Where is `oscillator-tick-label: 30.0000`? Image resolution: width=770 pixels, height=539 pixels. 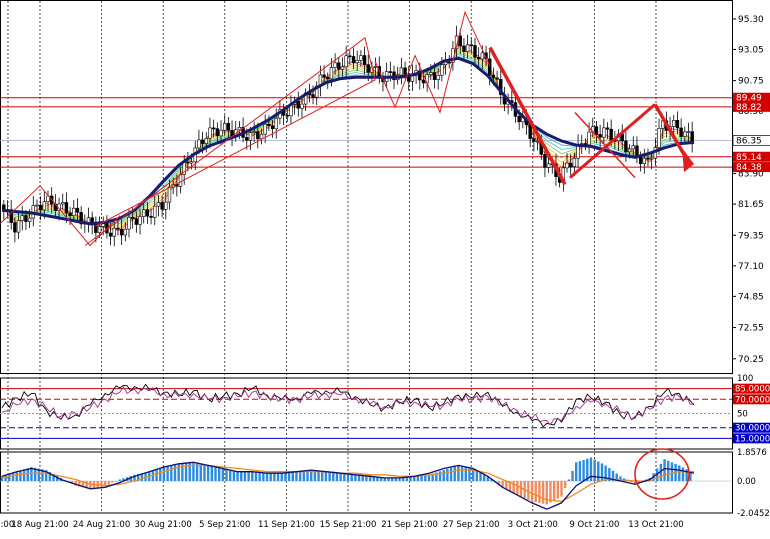
oscillator-tick-label: 30.0000 is located at coordinates (752, 429).